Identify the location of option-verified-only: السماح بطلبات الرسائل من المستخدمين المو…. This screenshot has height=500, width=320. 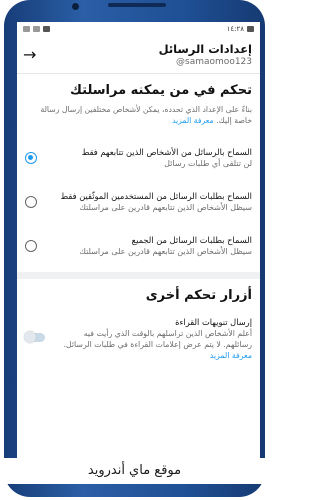
(138, 202).